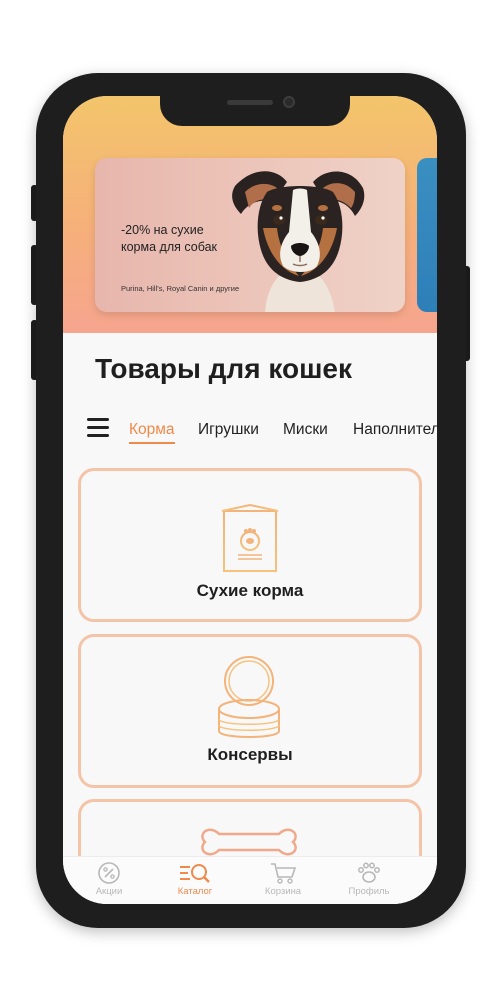 The width and height of the screenshot is (500, 1000). Describe the element at coordinates (262, 432) in the screenshot. I see `category-tabs: Корма Игрушки Миски Наполнители` at that location.